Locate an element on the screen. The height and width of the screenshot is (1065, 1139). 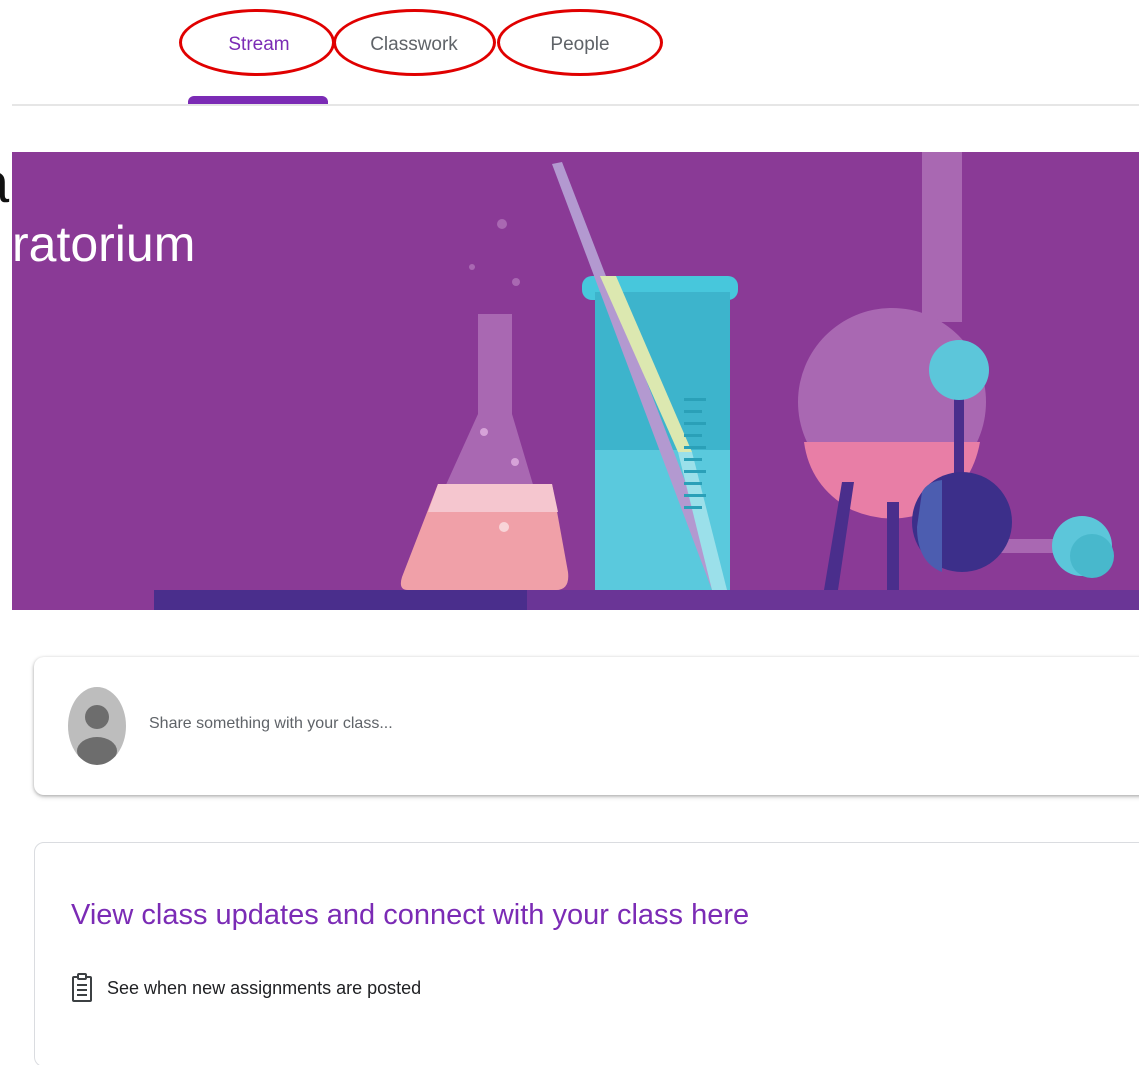
class-title: ratorium is located at coordinates (104, 244).